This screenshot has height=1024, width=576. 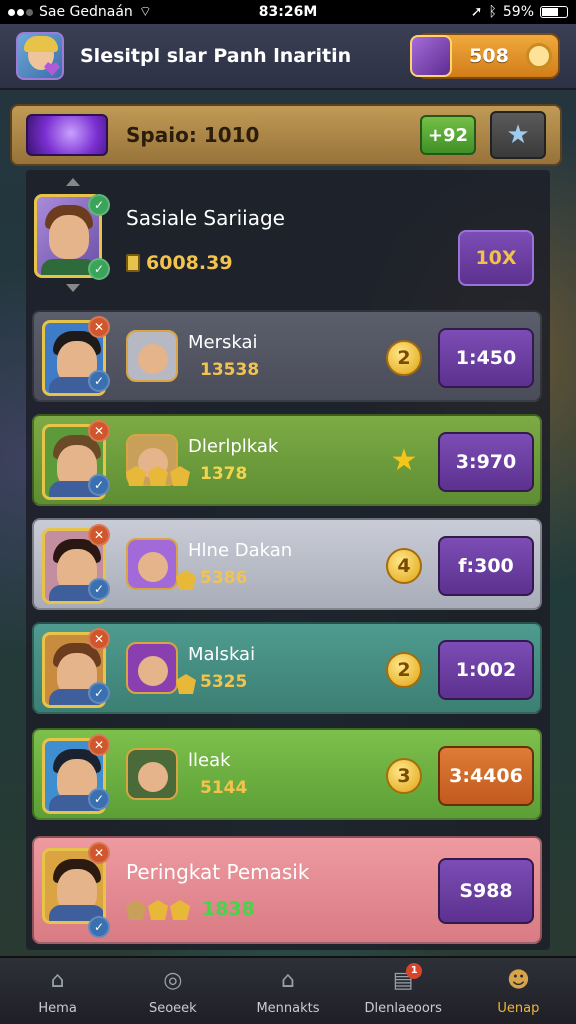 I want to click on home-icon: ⌂, so click(x=57, y=980).